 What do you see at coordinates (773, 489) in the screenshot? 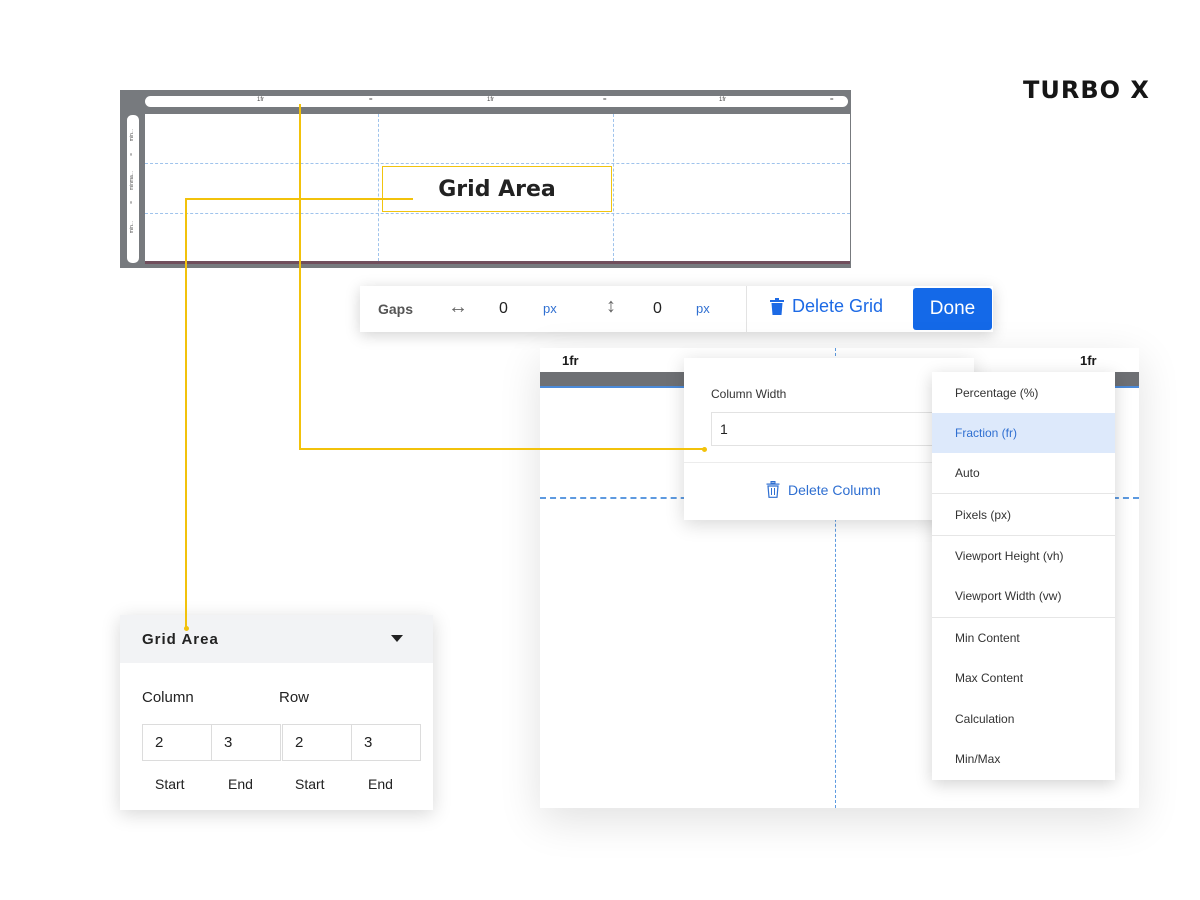
I see `trash-outline-icon` at bounding box center [773, 489].